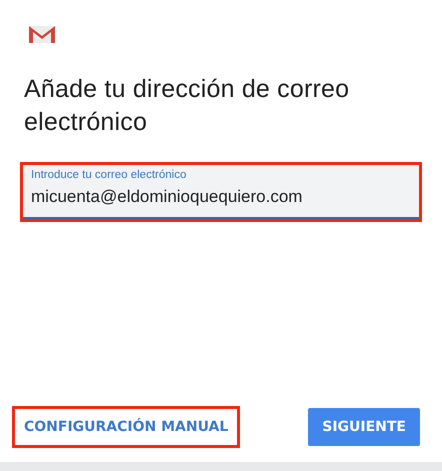 This screenshot has height=471, width=442. What do you see at coordinates (221, 192) in the screenshot?
I see `email-field: Introduce tu correo electrónico micuenta@eldominioquequiero.com` at bounding box center [221, 192].